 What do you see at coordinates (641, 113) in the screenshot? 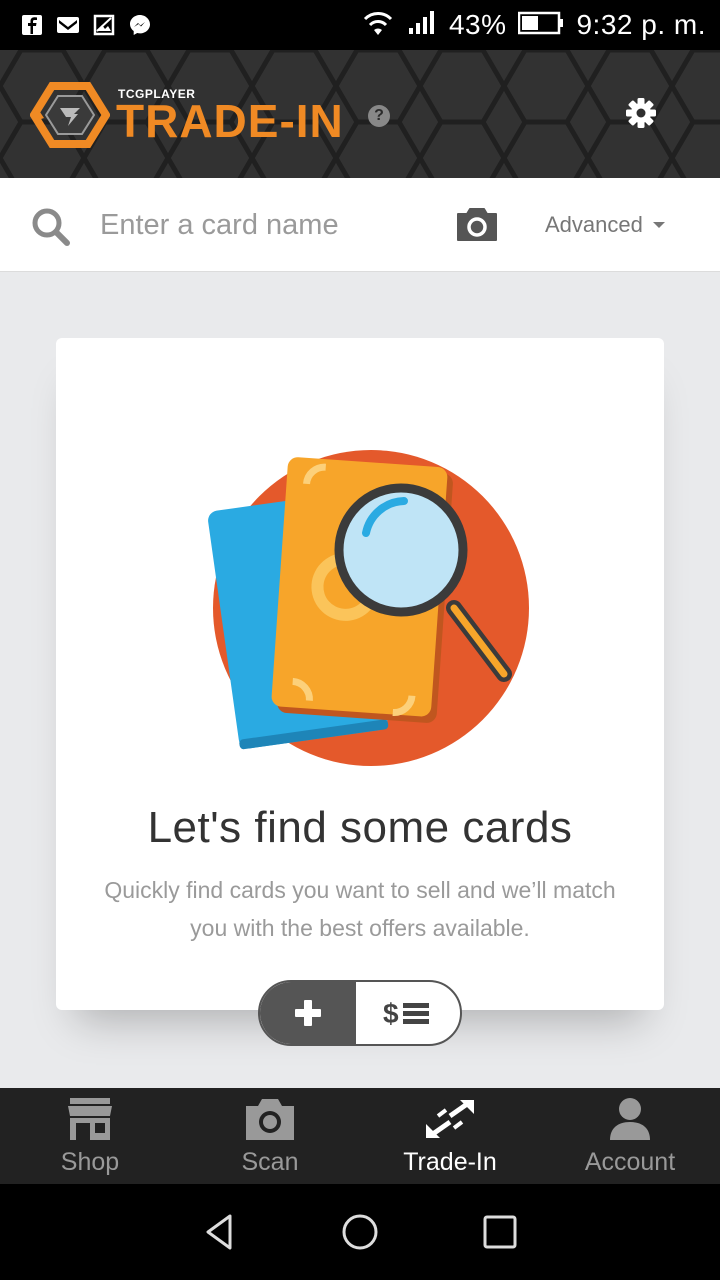
I see `gear-icon` at bounding box center [641, 113].